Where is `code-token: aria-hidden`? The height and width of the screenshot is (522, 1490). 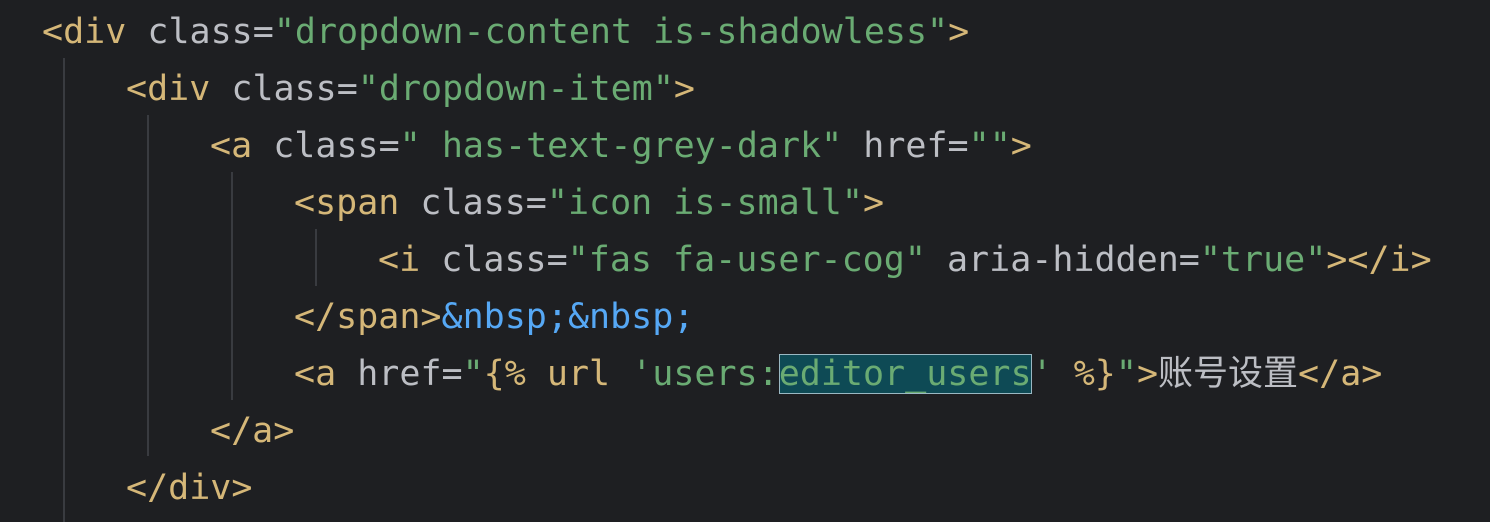
code-token: aria-hidden is located at coordinates (1052, 260).